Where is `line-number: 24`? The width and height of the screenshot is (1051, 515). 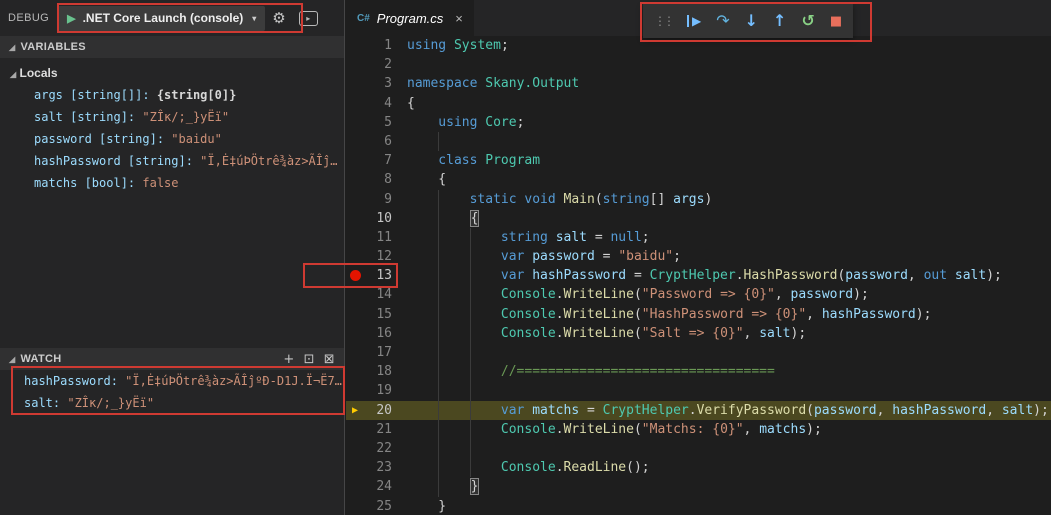 line-number: 24 is located at coordinates (378, 486).